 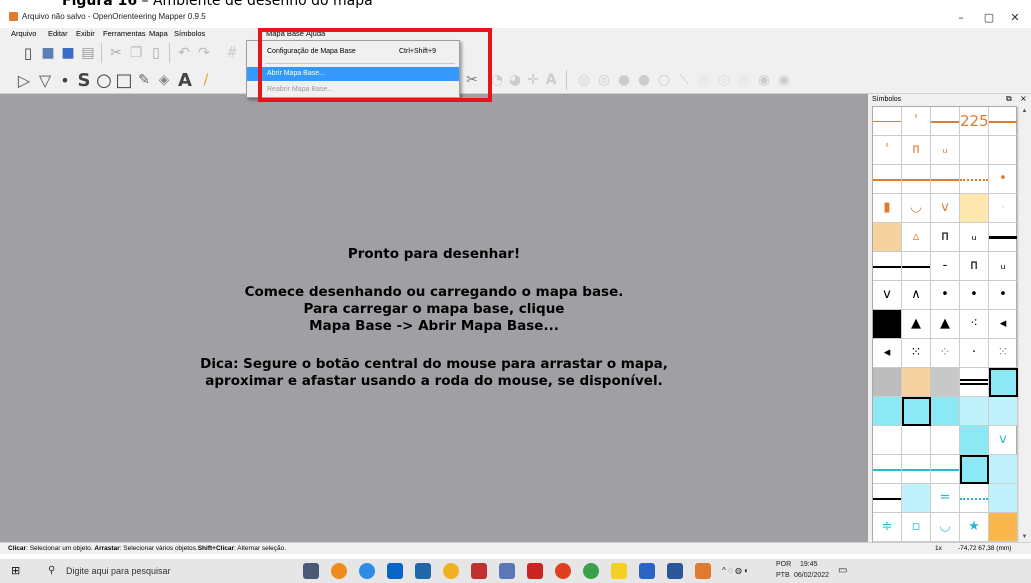 What do you see at coordinates (945, 527) in the screenshot?
I see `symbol-cell: ◡` at bounding box center [945, 527].